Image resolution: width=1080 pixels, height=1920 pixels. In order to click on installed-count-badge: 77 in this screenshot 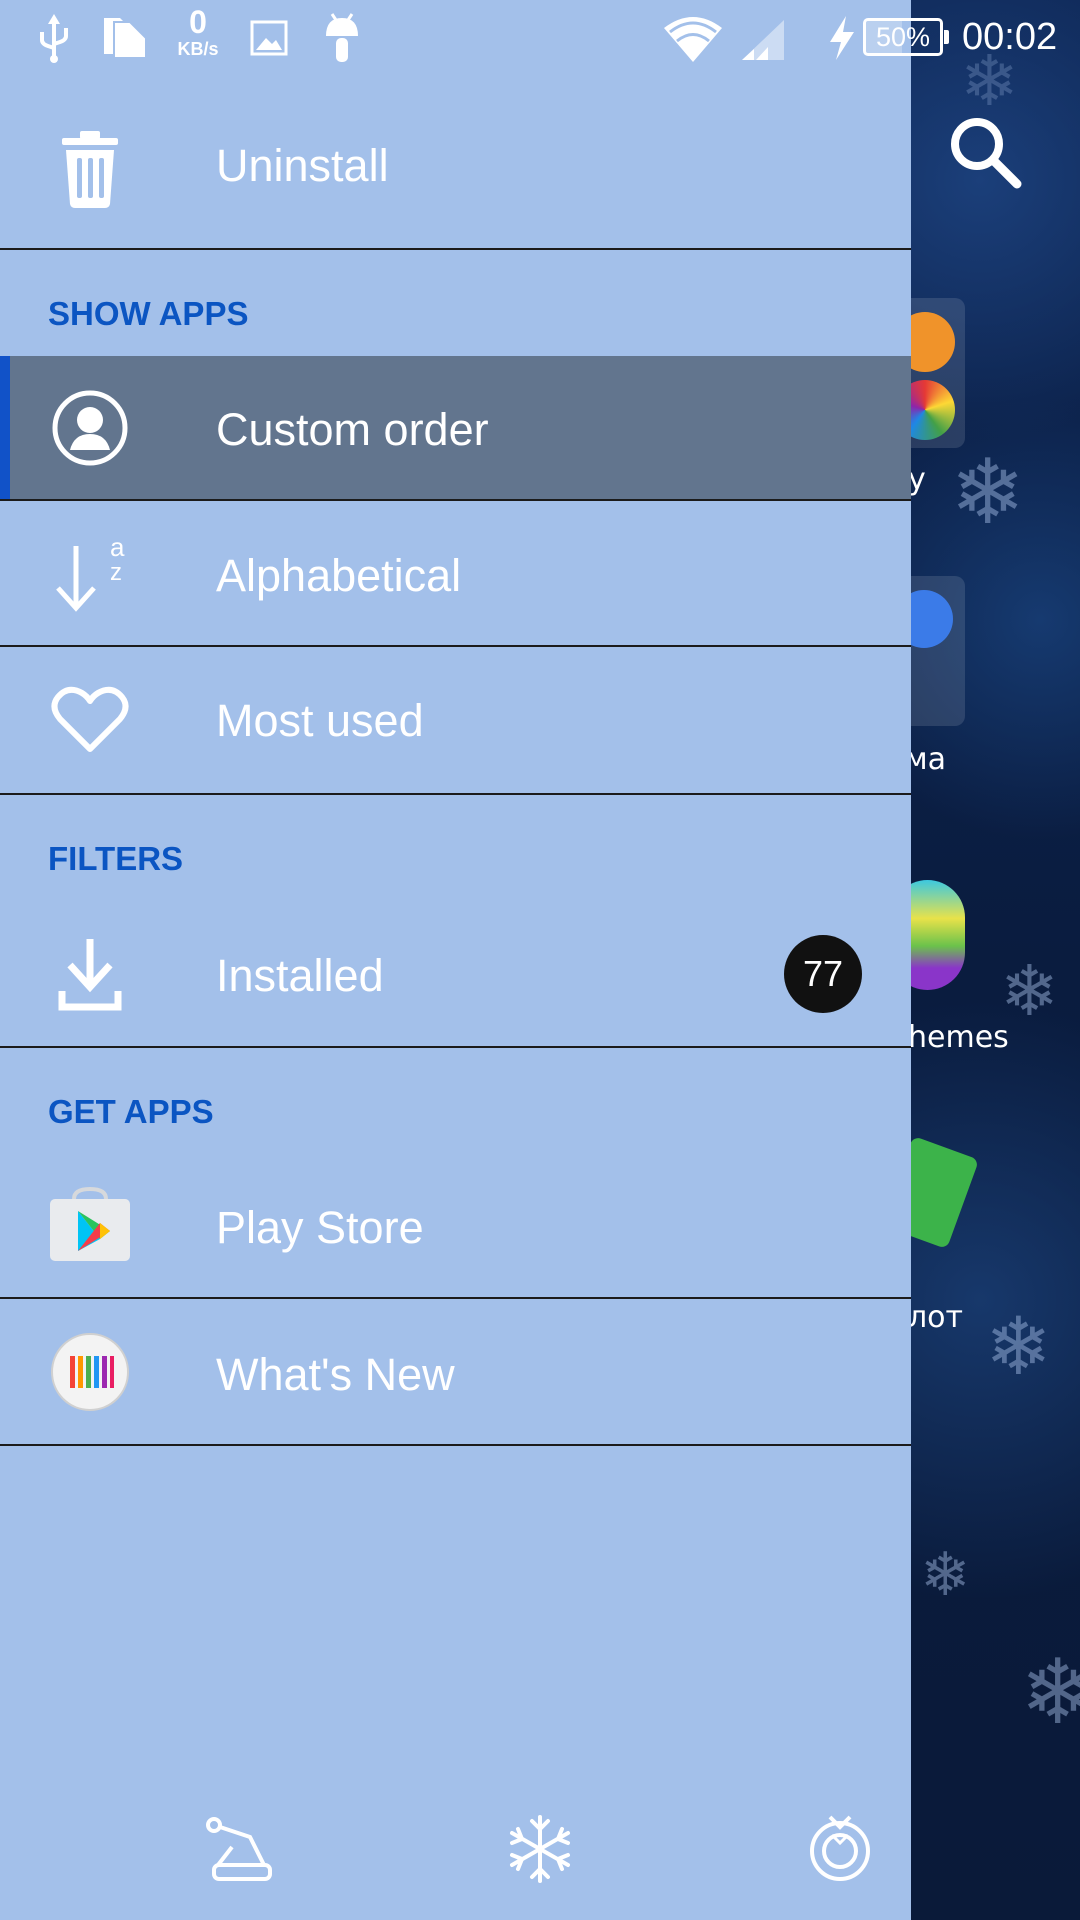, I will do `click(823, 974)`.